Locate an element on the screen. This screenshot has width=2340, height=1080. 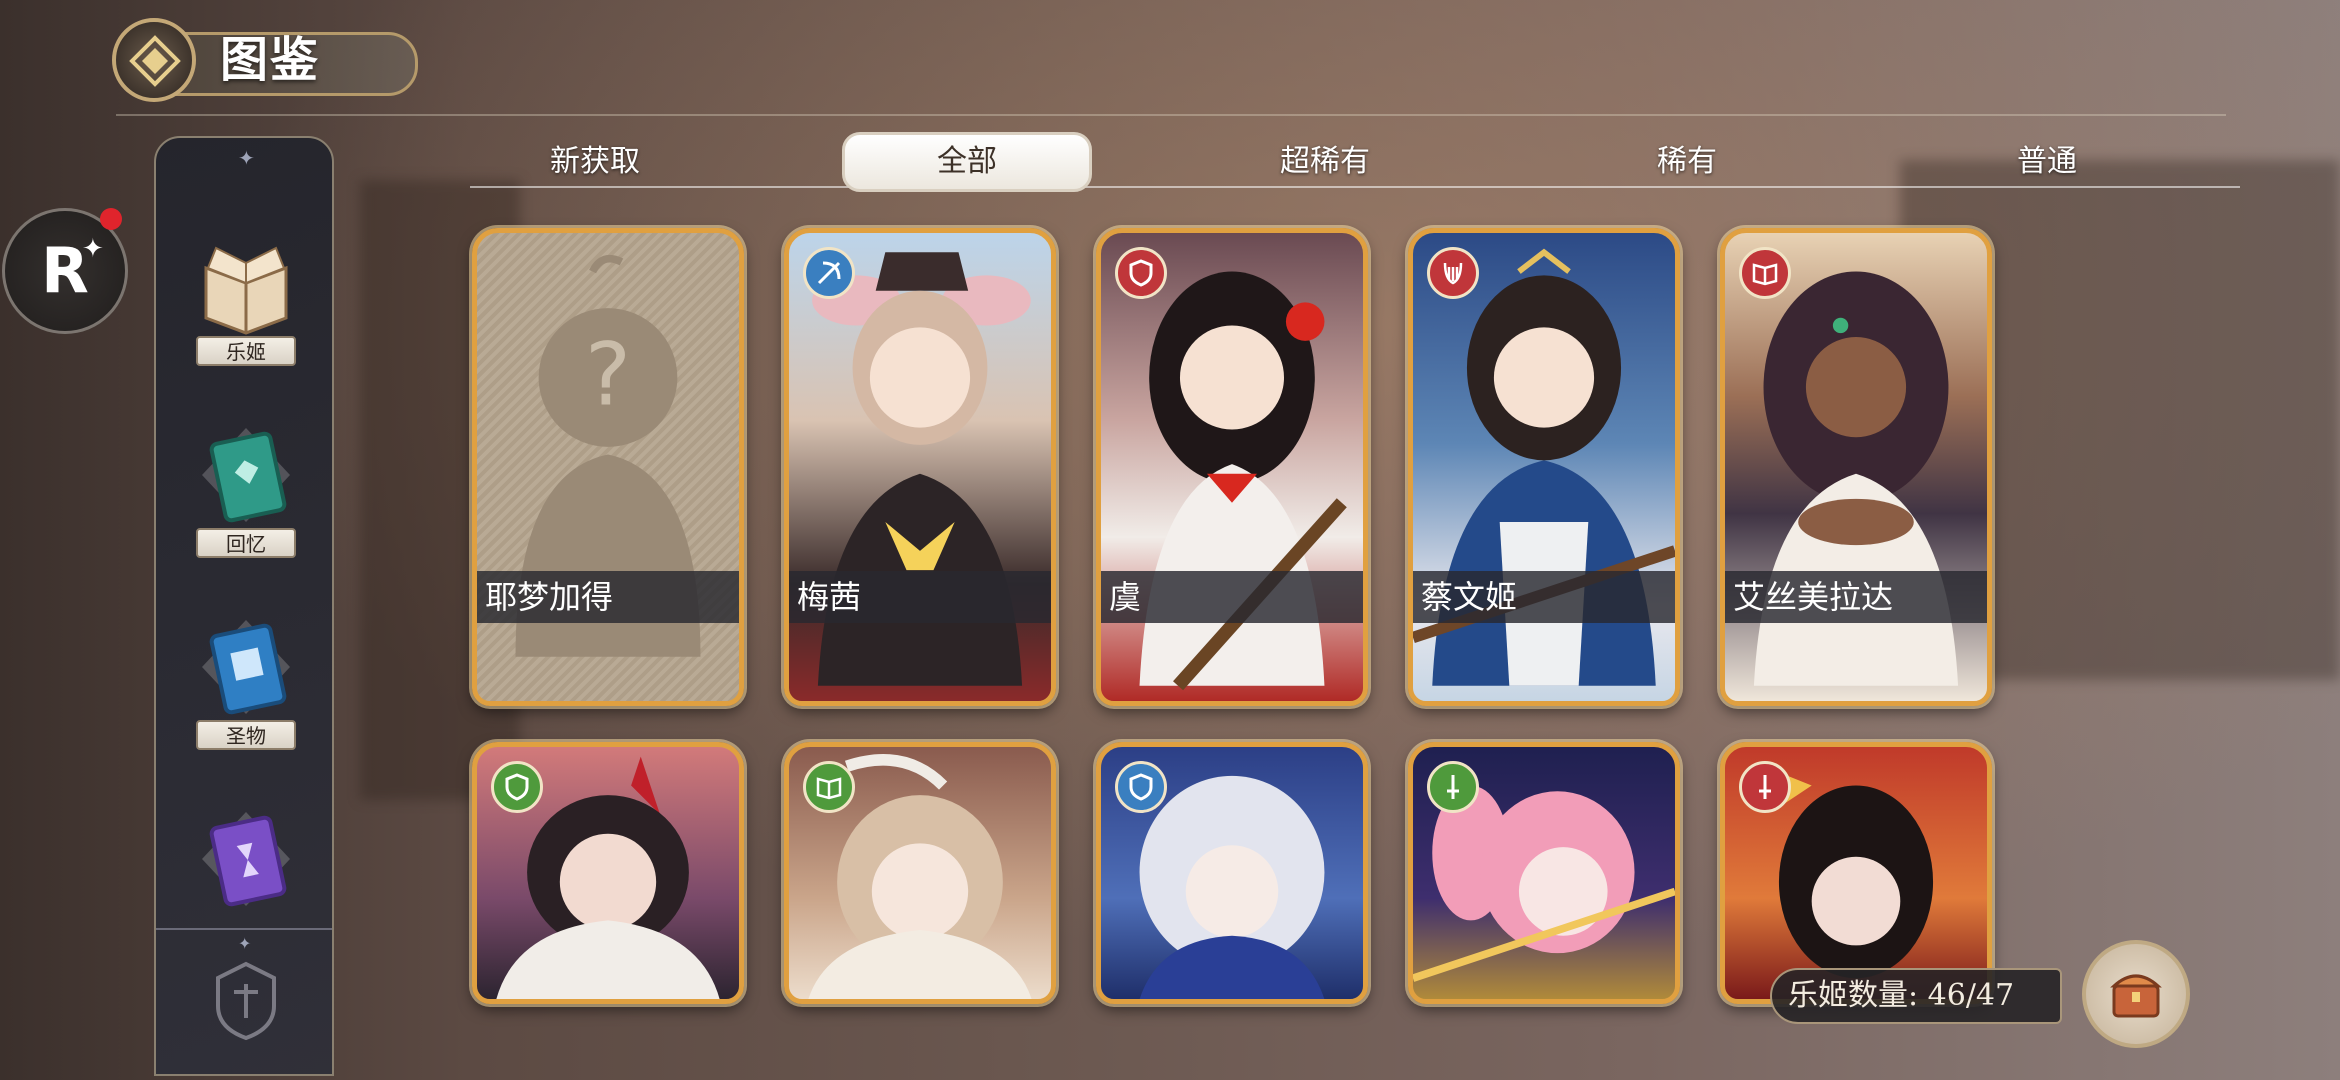
character-card: 艾丝美拉达 is located at coordinates (1856, 467).